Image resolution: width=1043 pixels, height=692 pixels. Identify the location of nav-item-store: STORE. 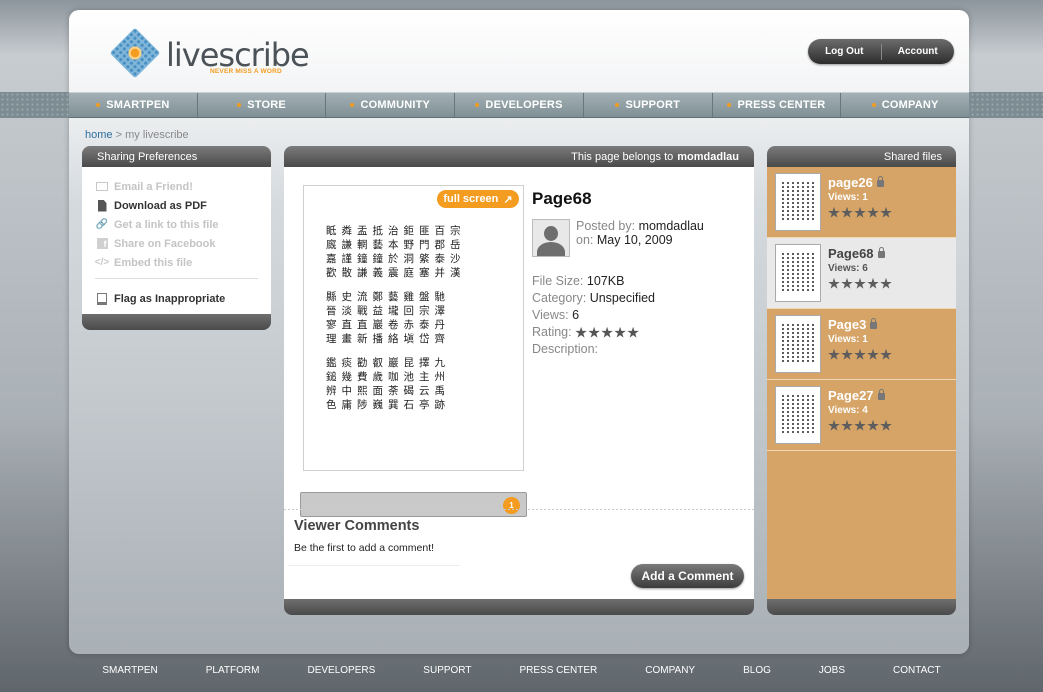
(262, 105).